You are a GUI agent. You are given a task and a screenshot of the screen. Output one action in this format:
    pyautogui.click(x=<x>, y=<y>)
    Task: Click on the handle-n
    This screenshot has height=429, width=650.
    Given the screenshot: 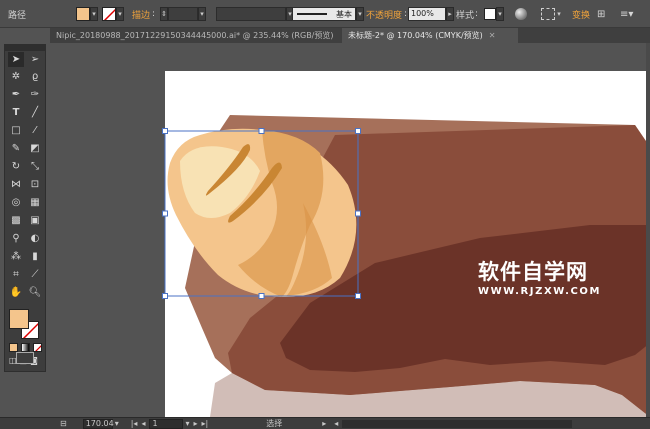 What is the action you would take?
    pyautogui.click(x=261, y=131)
    